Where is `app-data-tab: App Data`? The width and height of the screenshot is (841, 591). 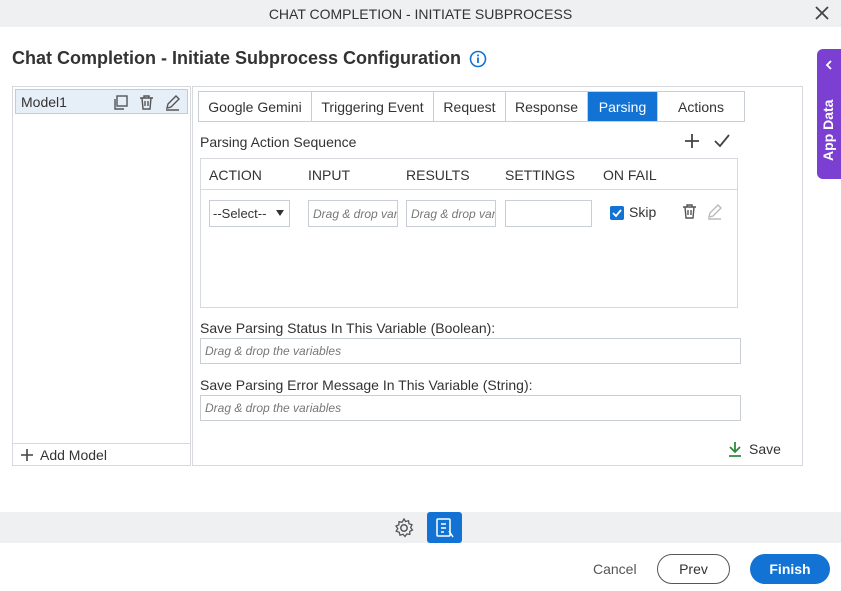
app-data-tab: App Data is located at coordinates (829, 114).